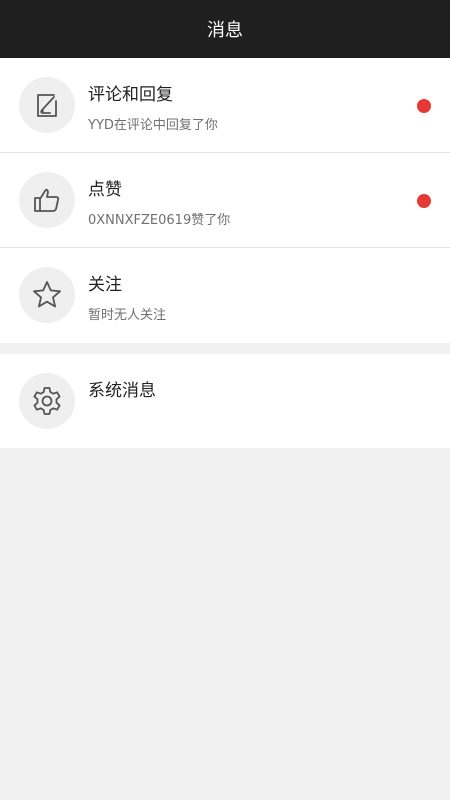 The height and width of the screenshot is (800, 450). Describe the element at coordinates (153, 125) in the screenshot. I see `item-subtitle: YYD在评论中回复了你` at that location.